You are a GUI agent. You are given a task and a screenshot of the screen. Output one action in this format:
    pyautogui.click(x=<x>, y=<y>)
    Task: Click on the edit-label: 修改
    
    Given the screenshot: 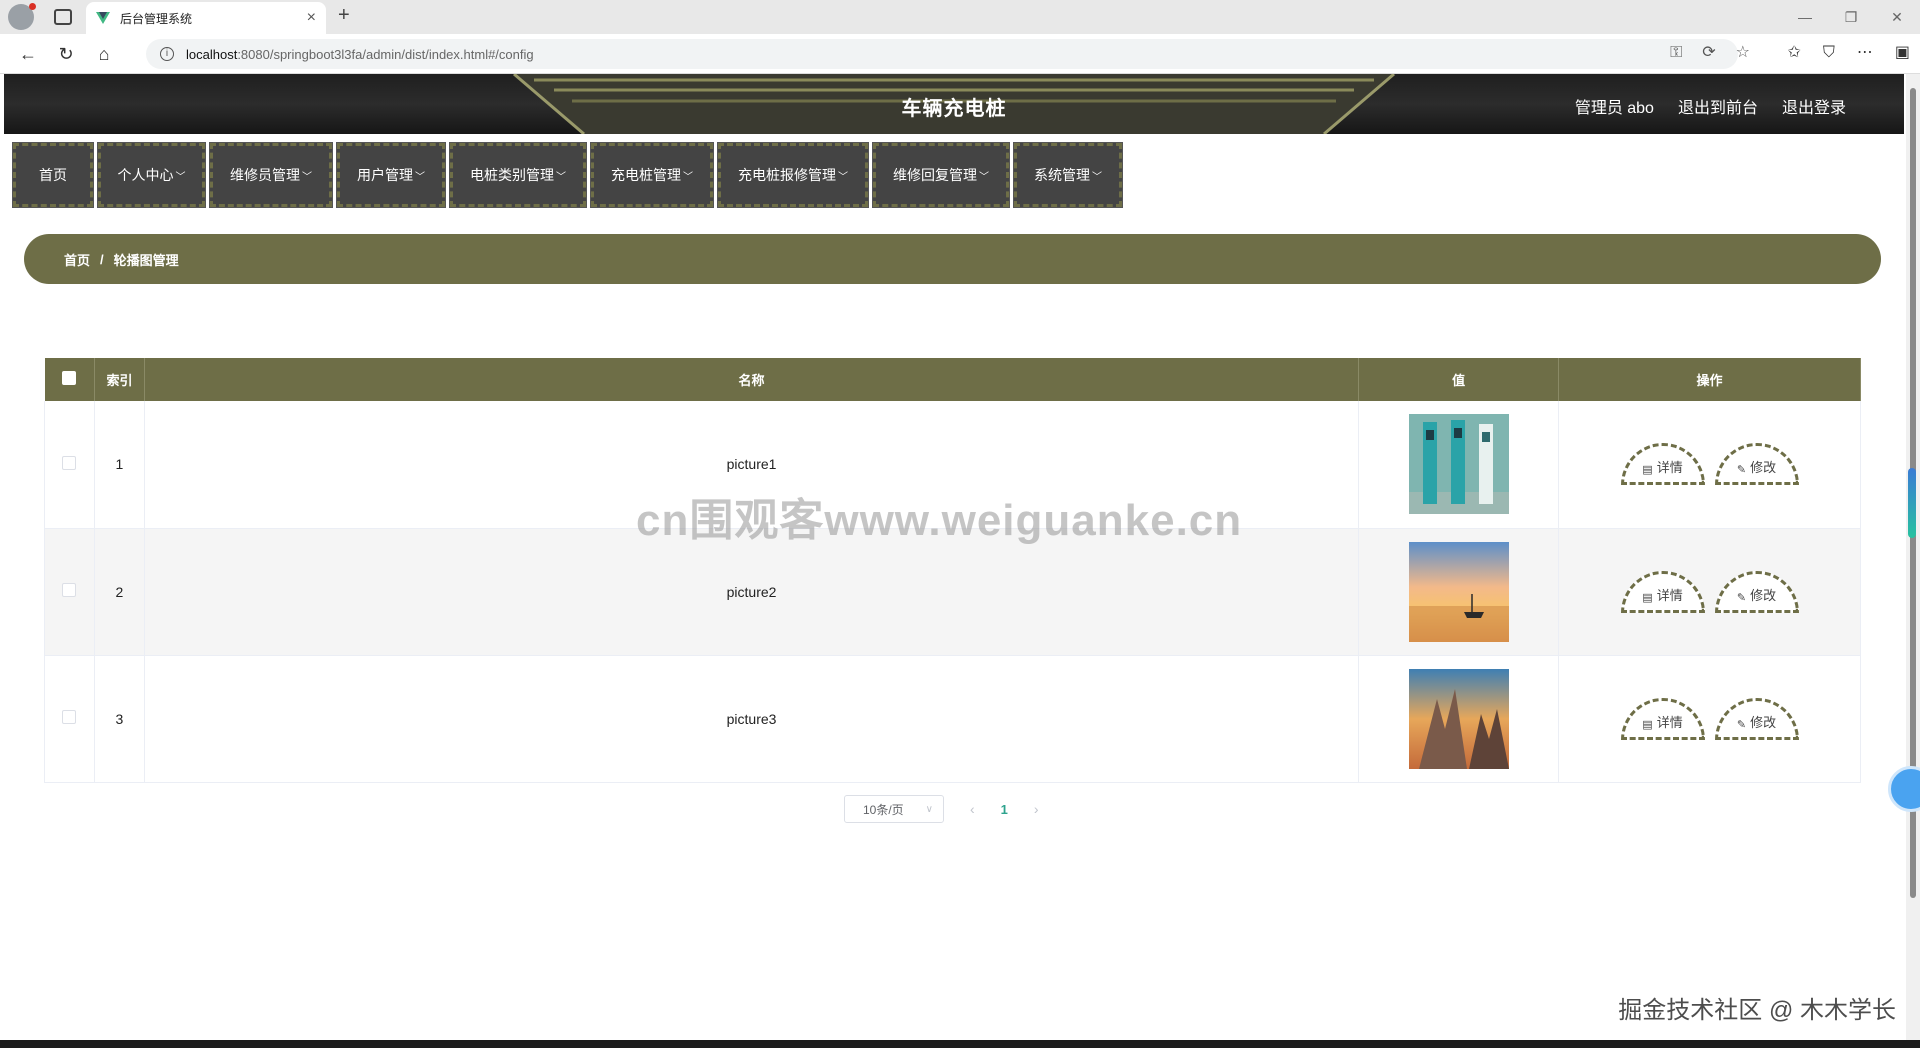 What is the action you would take?
    pyautogui.click(x=1763, y=468)
    